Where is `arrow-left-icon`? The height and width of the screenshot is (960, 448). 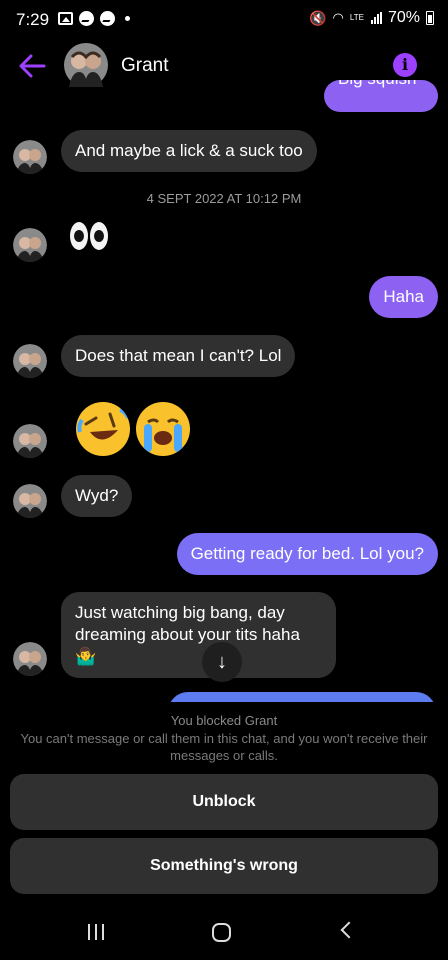
arrow-left-icon is located at coordinates (32, 66).